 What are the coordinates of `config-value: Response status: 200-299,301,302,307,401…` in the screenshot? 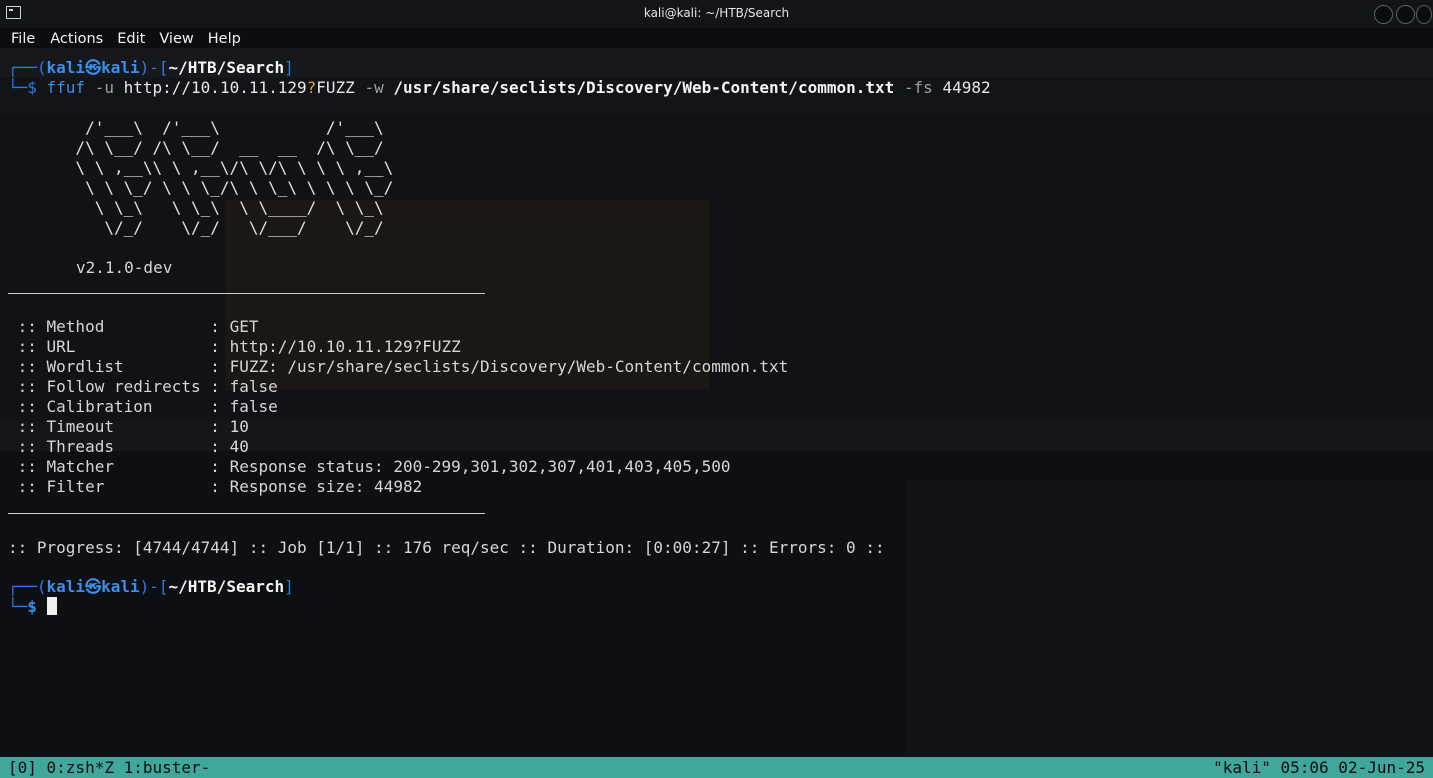 It's located at (480, 466).